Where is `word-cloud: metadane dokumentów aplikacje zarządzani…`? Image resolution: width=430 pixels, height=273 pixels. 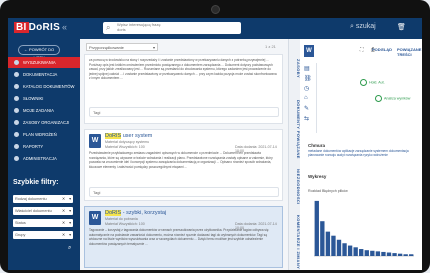 word-cloud: metadane dokumentów aplikacje zarządzani… is located at coordinates (358, 153).